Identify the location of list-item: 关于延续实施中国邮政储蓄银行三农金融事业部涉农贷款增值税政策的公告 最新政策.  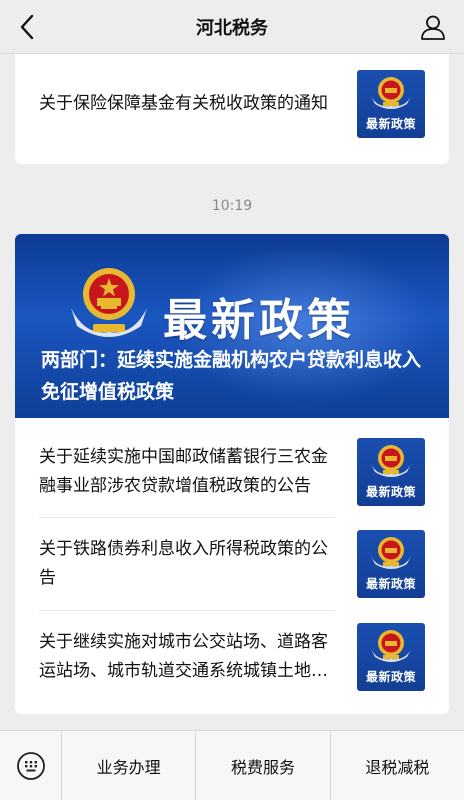
(232, 472).